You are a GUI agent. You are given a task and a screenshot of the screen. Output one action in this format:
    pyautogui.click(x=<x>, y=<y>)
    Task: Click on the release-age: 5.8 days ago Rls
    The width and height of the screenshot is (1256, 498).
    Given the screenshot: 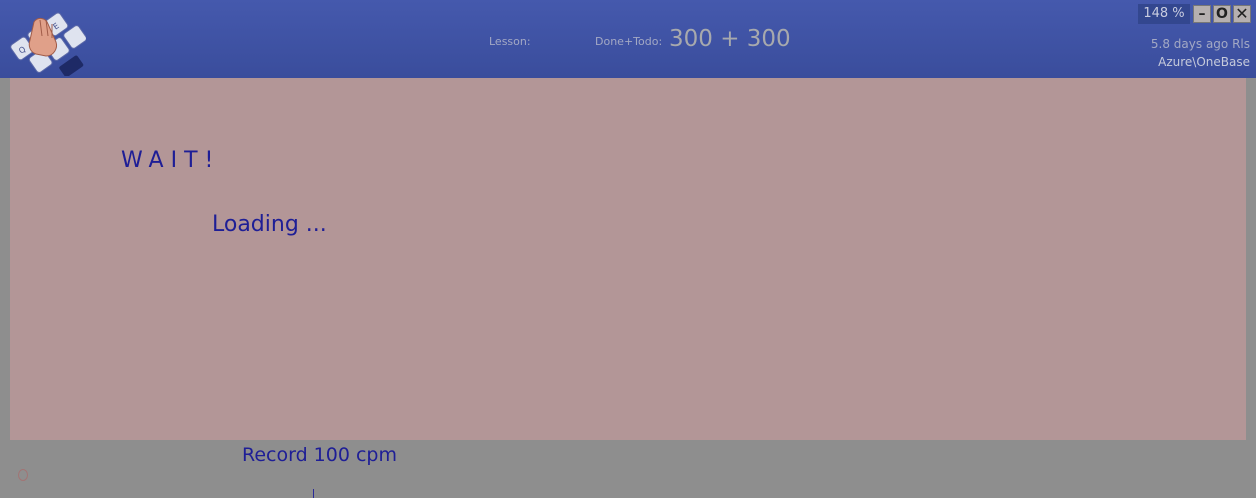 What is the action you would take?
    pyautogui.click(x=1200, y=44)
    